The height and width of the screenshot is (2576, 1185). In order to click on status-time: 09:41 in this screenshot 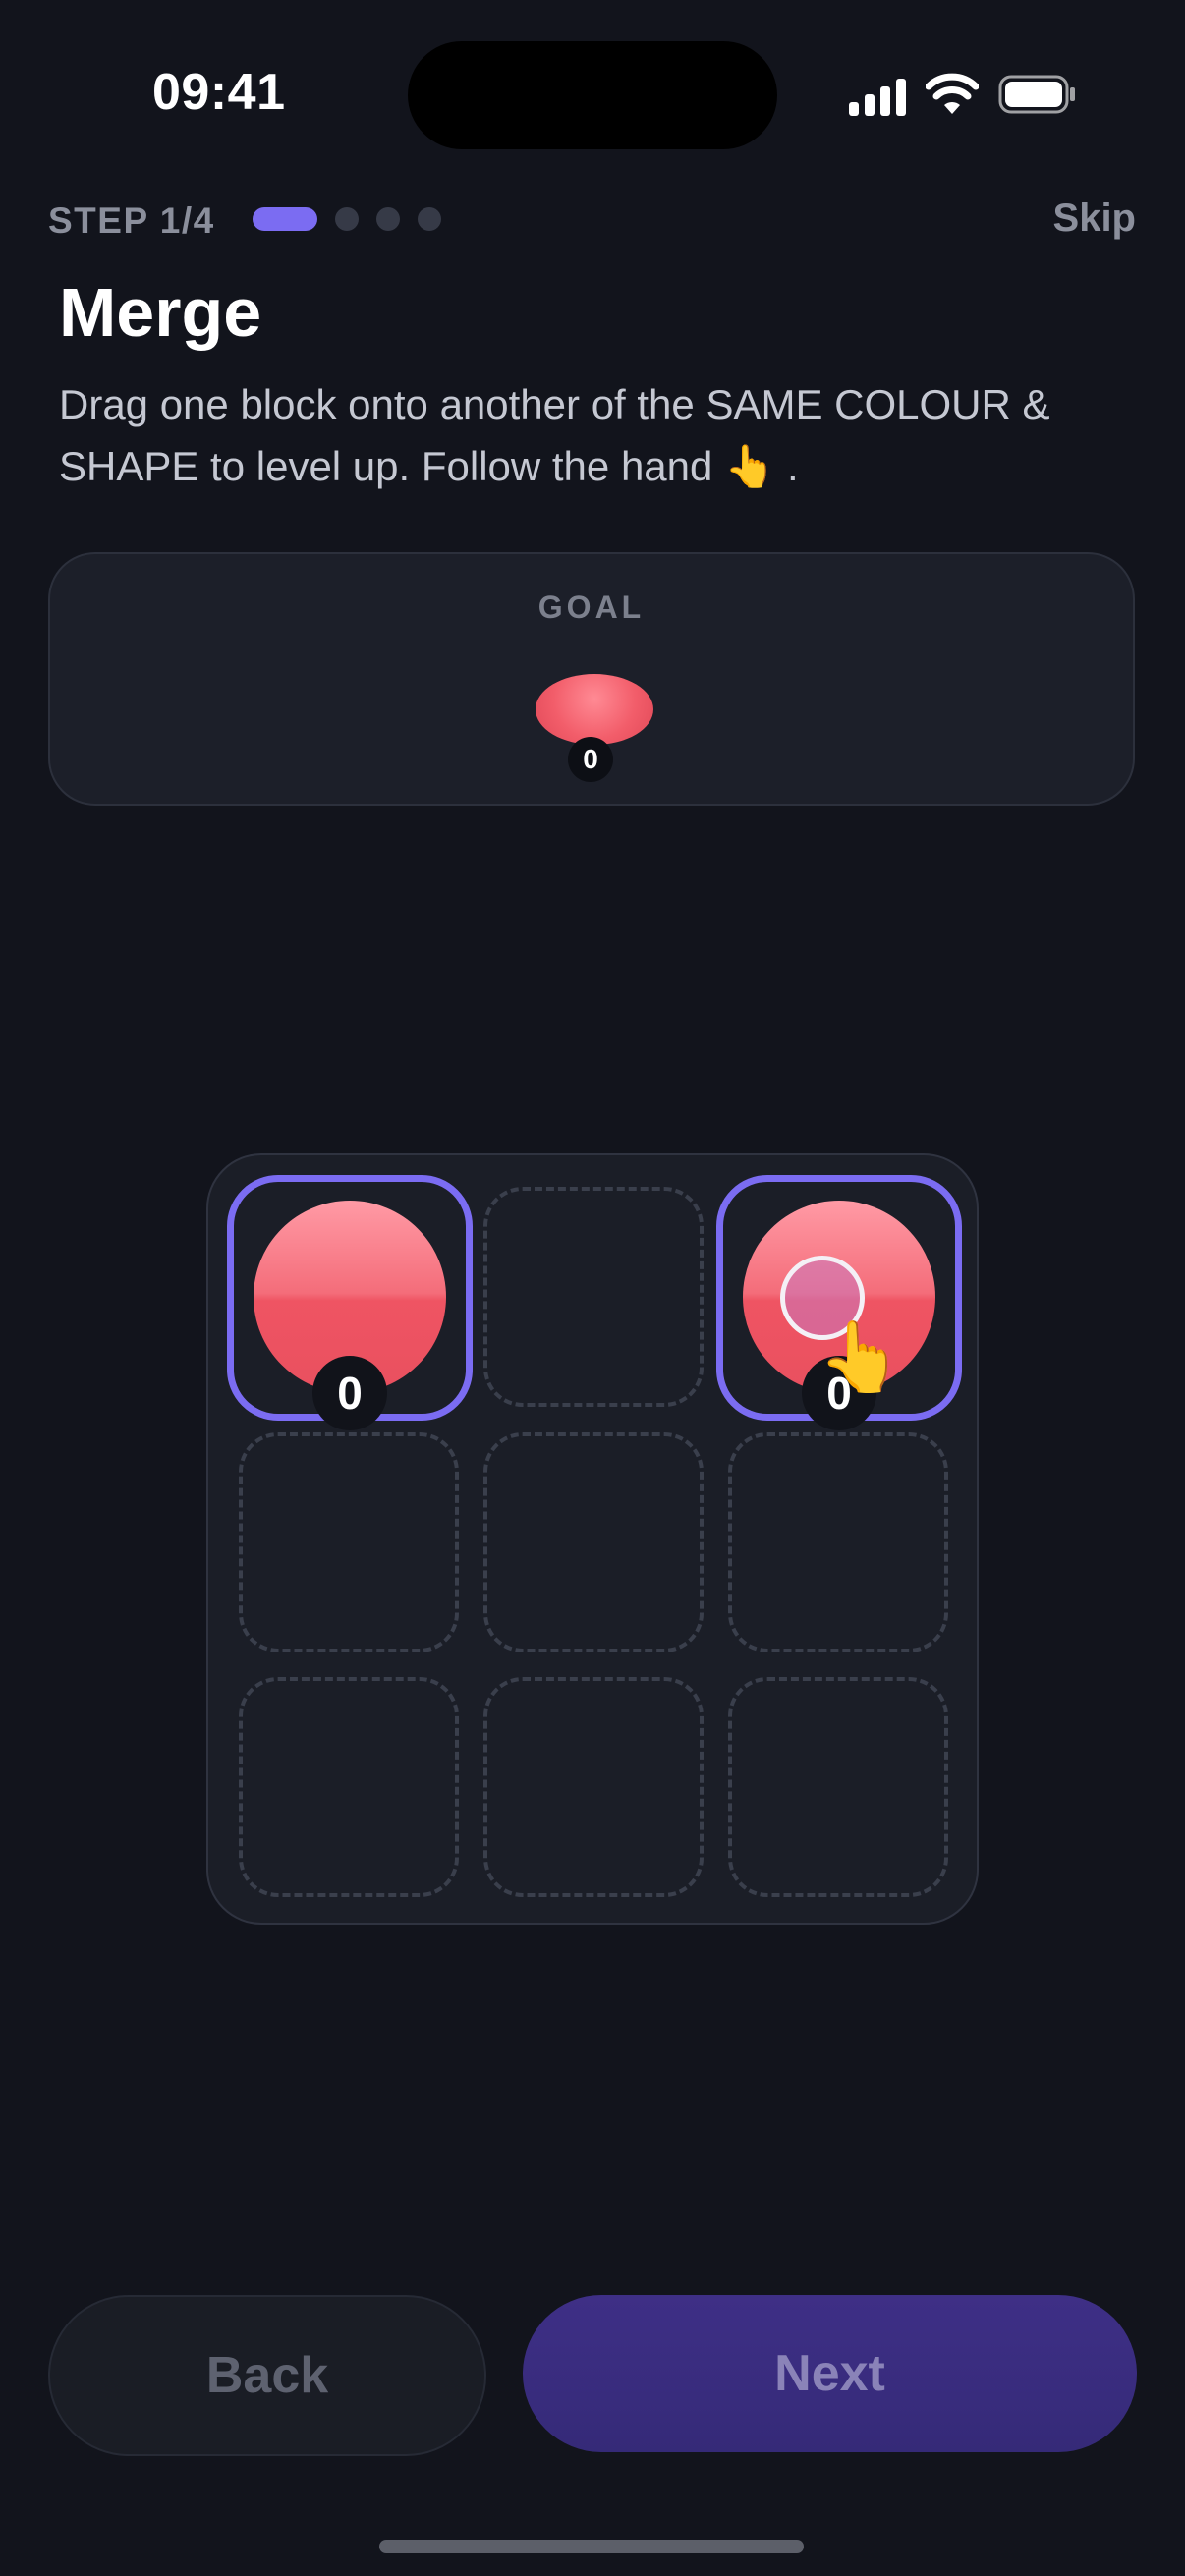, I will do `click(219, 92)`.